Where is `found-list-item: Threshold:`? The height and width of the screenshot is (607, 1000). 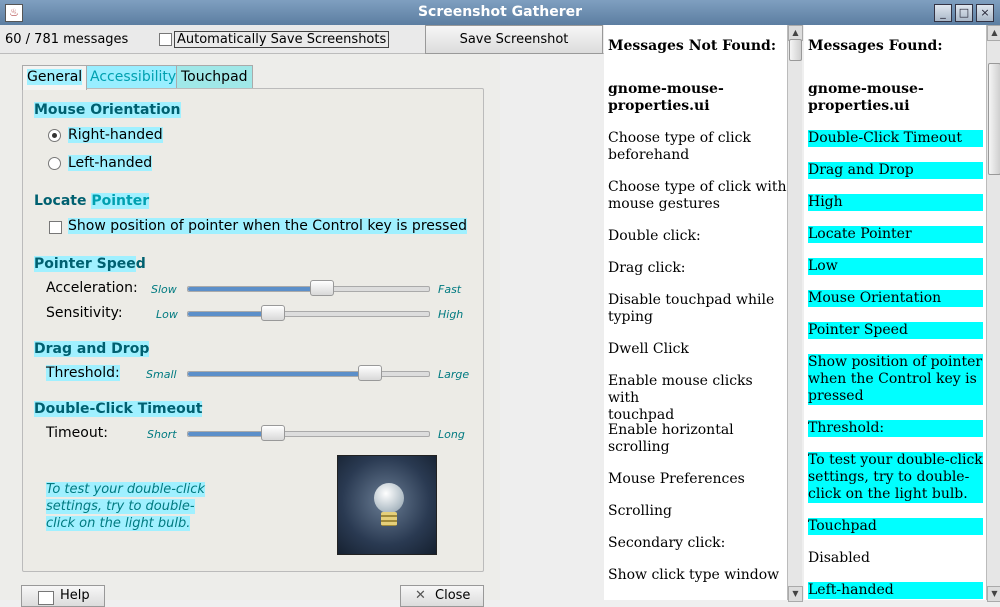
found-list-item: Threshold: is located at coordinates (895, 428).